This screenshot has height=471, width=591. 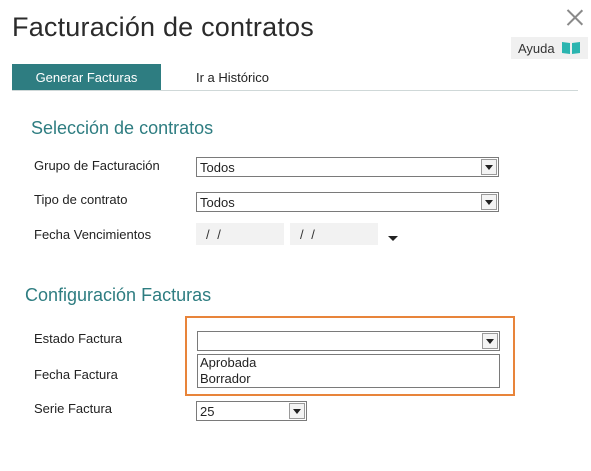 What do you see at coordinates (118, 295) in the screenshot?
I see `section-title-configuracion: Configuración Facturas` at bounding box center [118, 295].